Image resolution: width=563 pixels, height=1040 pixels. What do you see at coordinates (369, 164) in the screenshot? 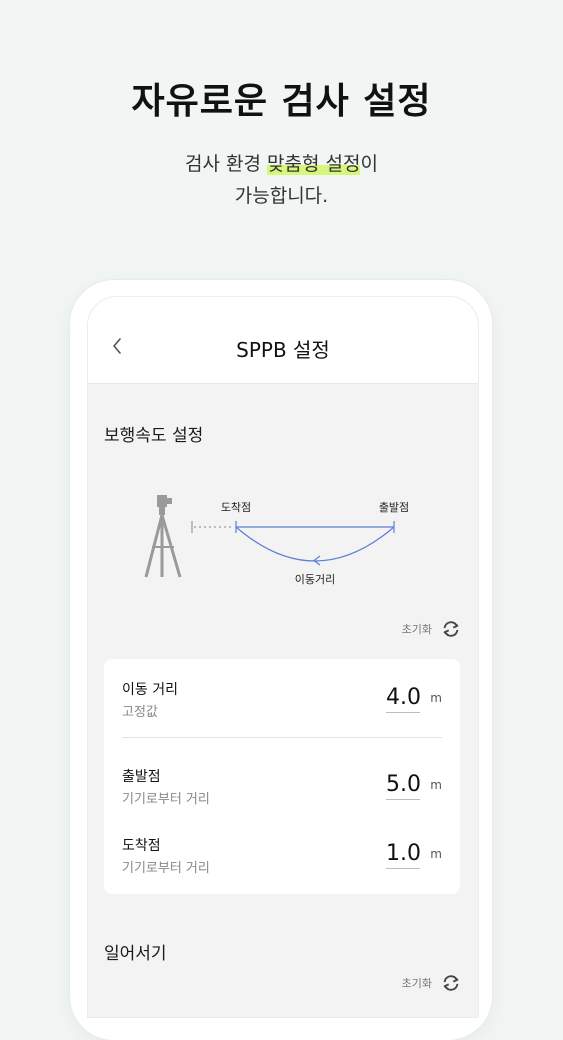
I see `subtitle-text-end: 이` at bounding box center [369, 164].